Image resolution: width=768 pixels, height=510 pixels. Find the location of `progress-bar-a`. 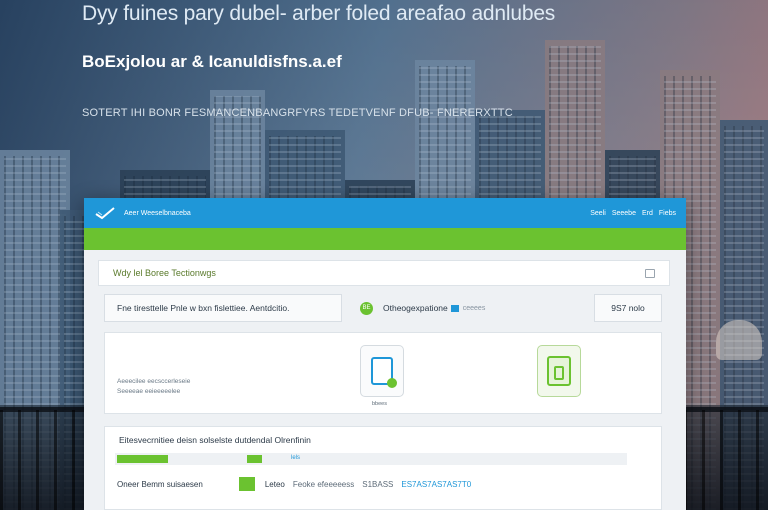

progress-bar-a is located at coordinates (143, 459).